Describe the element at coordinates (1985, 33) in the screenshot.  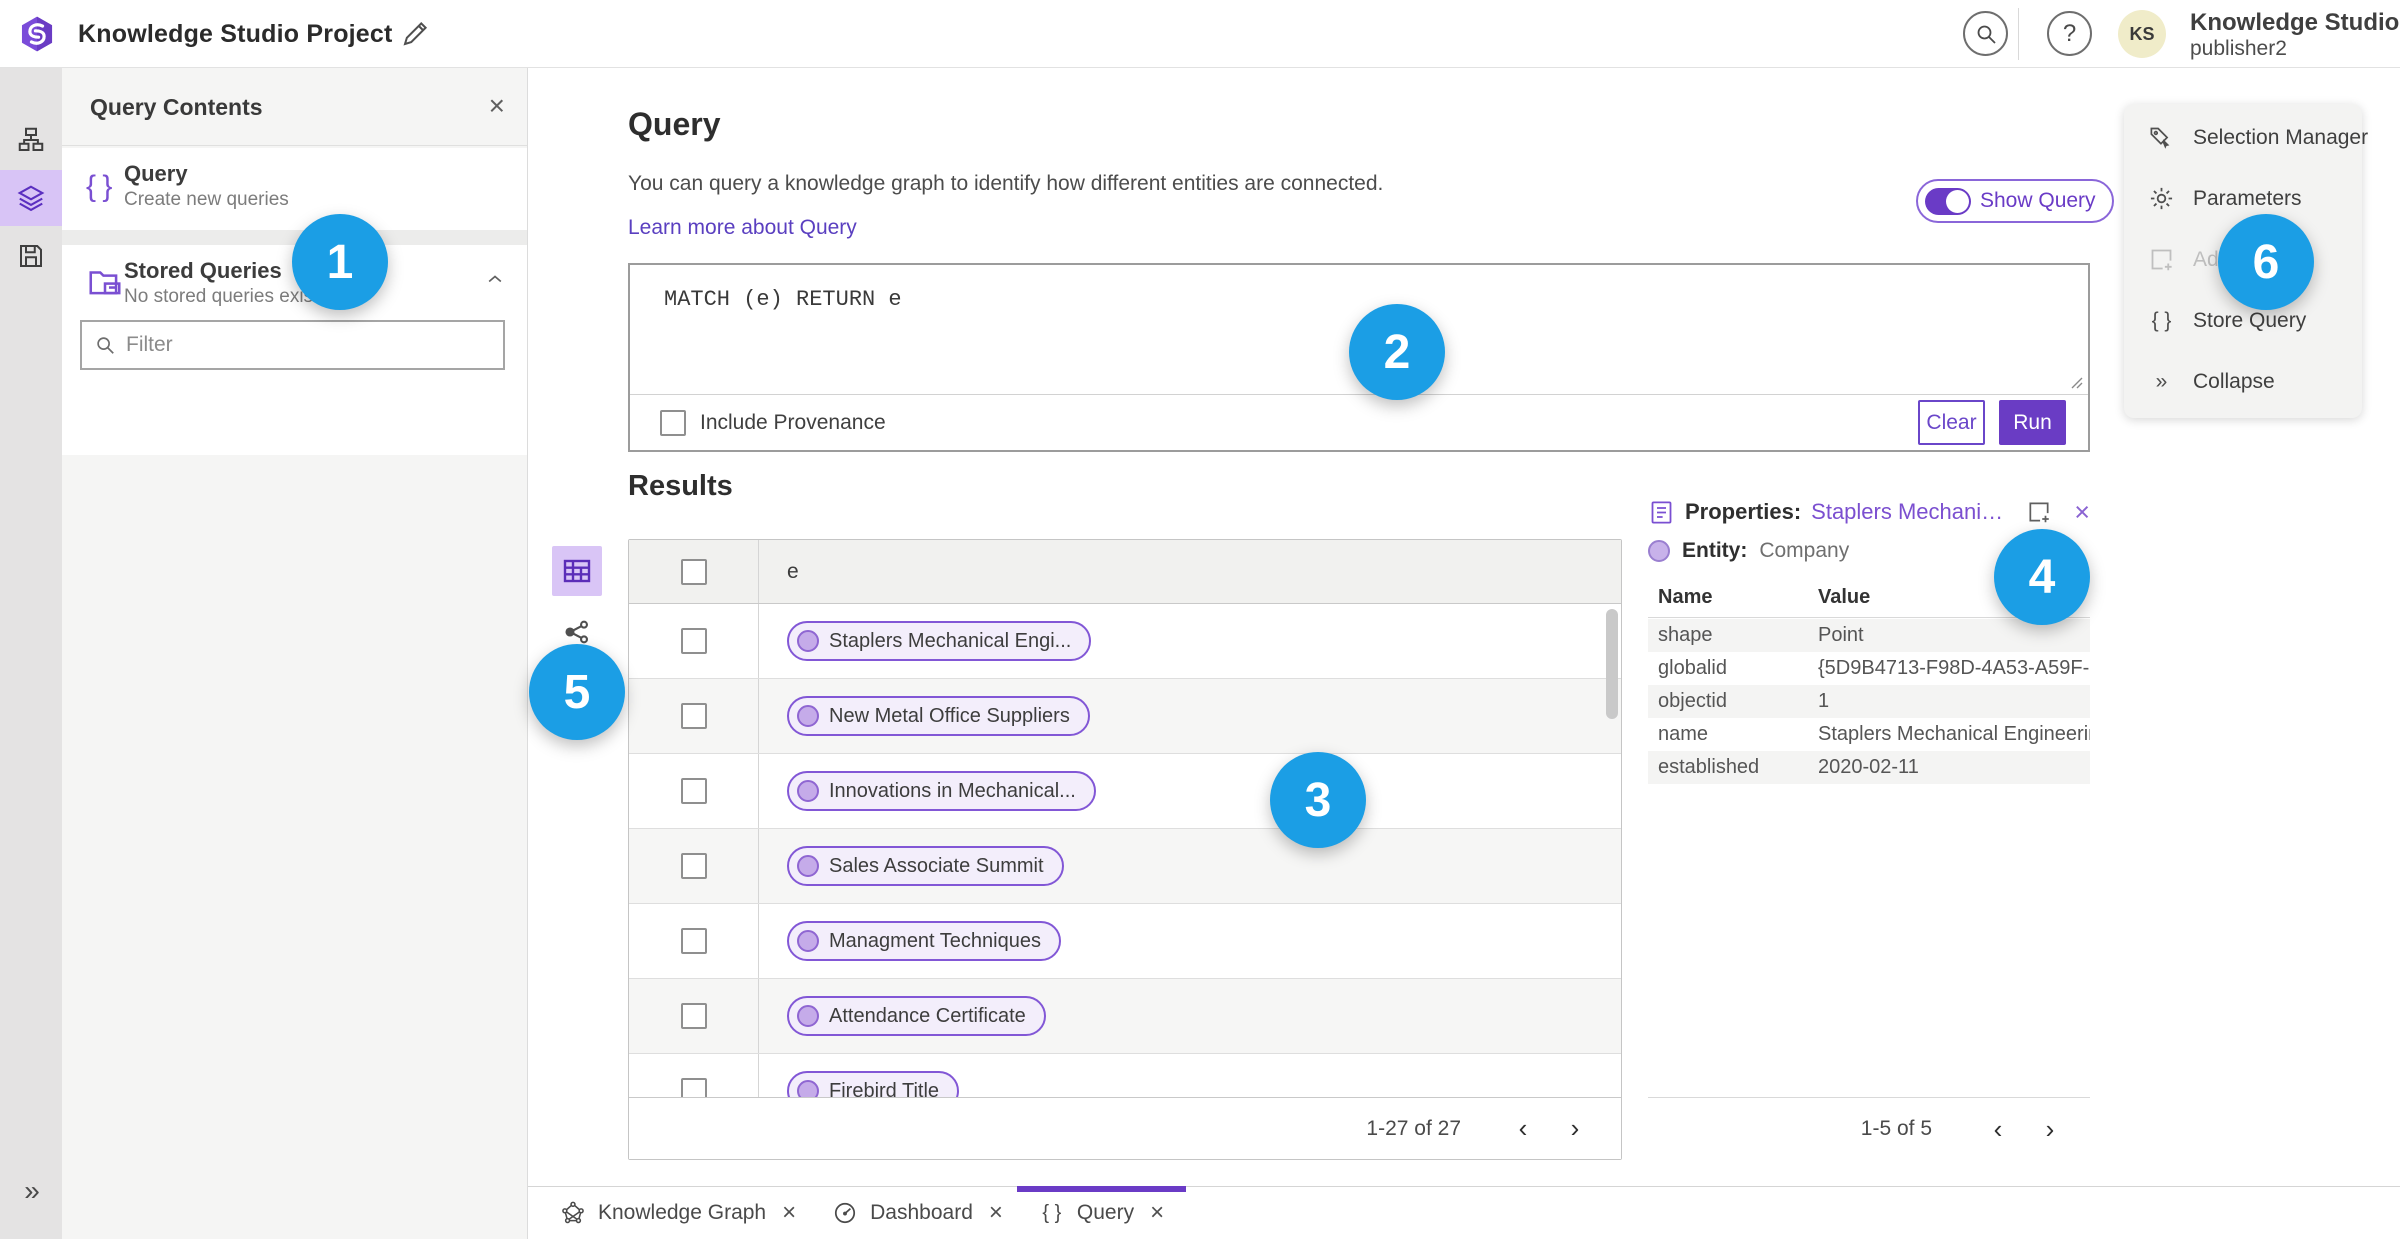
I see `search-button` at that location.